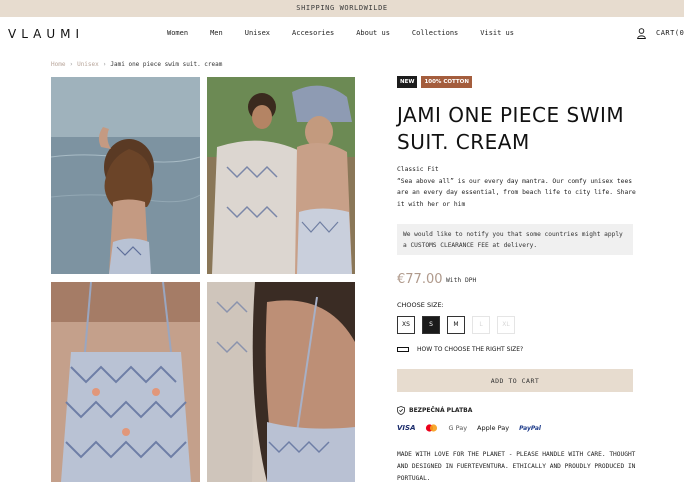  I want to click on size-guide-label: HOW TO CHOOSE THE RIGHT SIZE?, so click(470, 349).